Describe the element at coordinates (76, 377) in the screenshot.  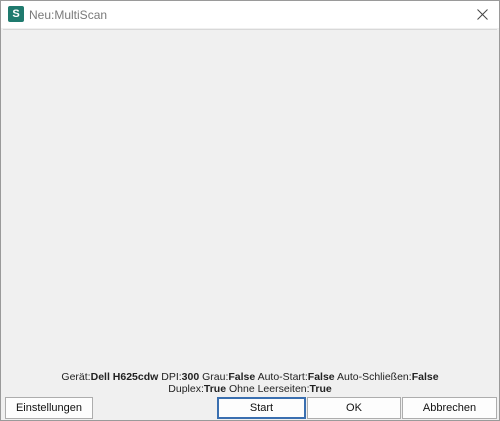
I see `device-label: Gerät:` at that location.